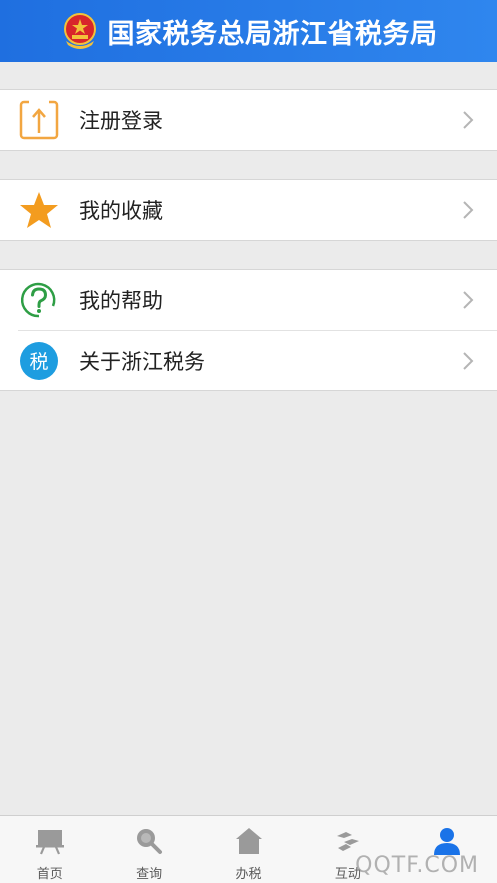  Describe the element at coordinates (79, 31) in the screenshot. I see `national-emblem-icon` at that location.